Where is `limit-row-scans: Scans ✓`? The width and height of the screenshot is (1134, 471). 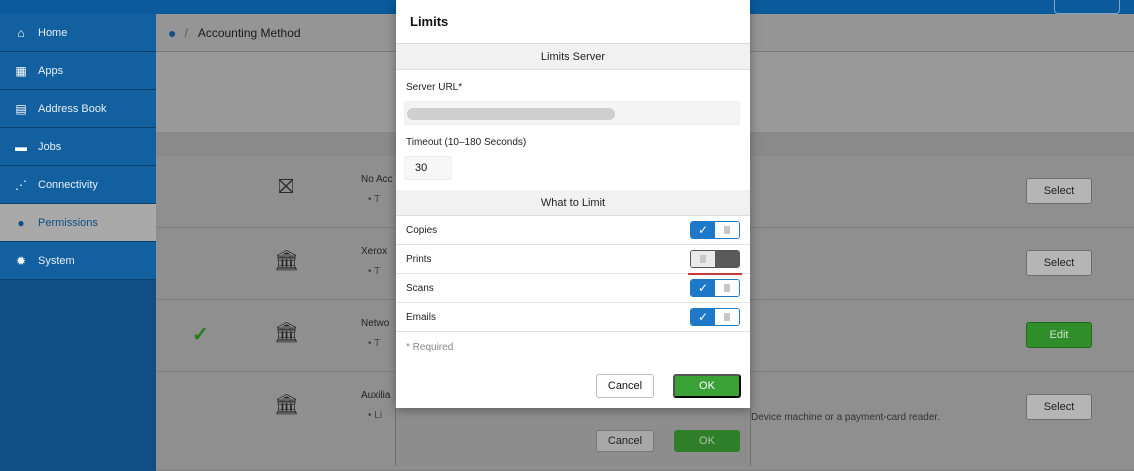
limit-row-scans: Scans ✓ is located at coordinates (573, 288).